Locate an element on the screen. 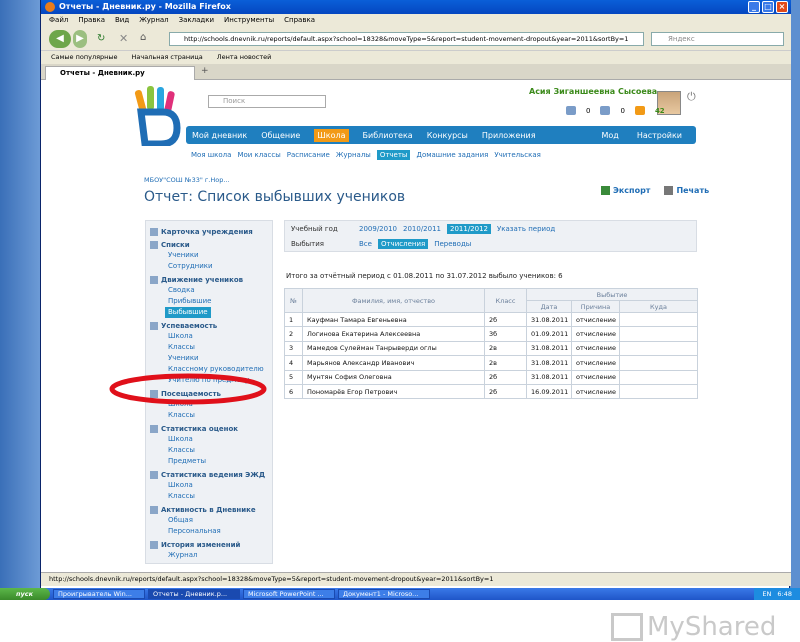  reload-icon: ↻ is located at coordinates (101, 38).